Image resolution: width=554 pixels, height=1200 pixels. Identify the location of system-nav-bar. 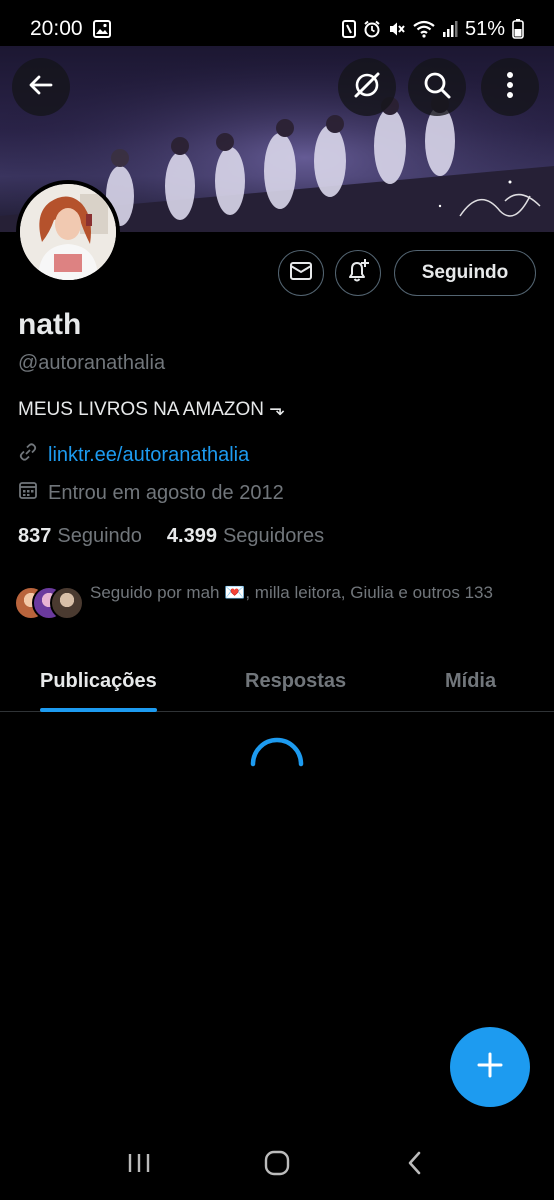
(277, 1165).